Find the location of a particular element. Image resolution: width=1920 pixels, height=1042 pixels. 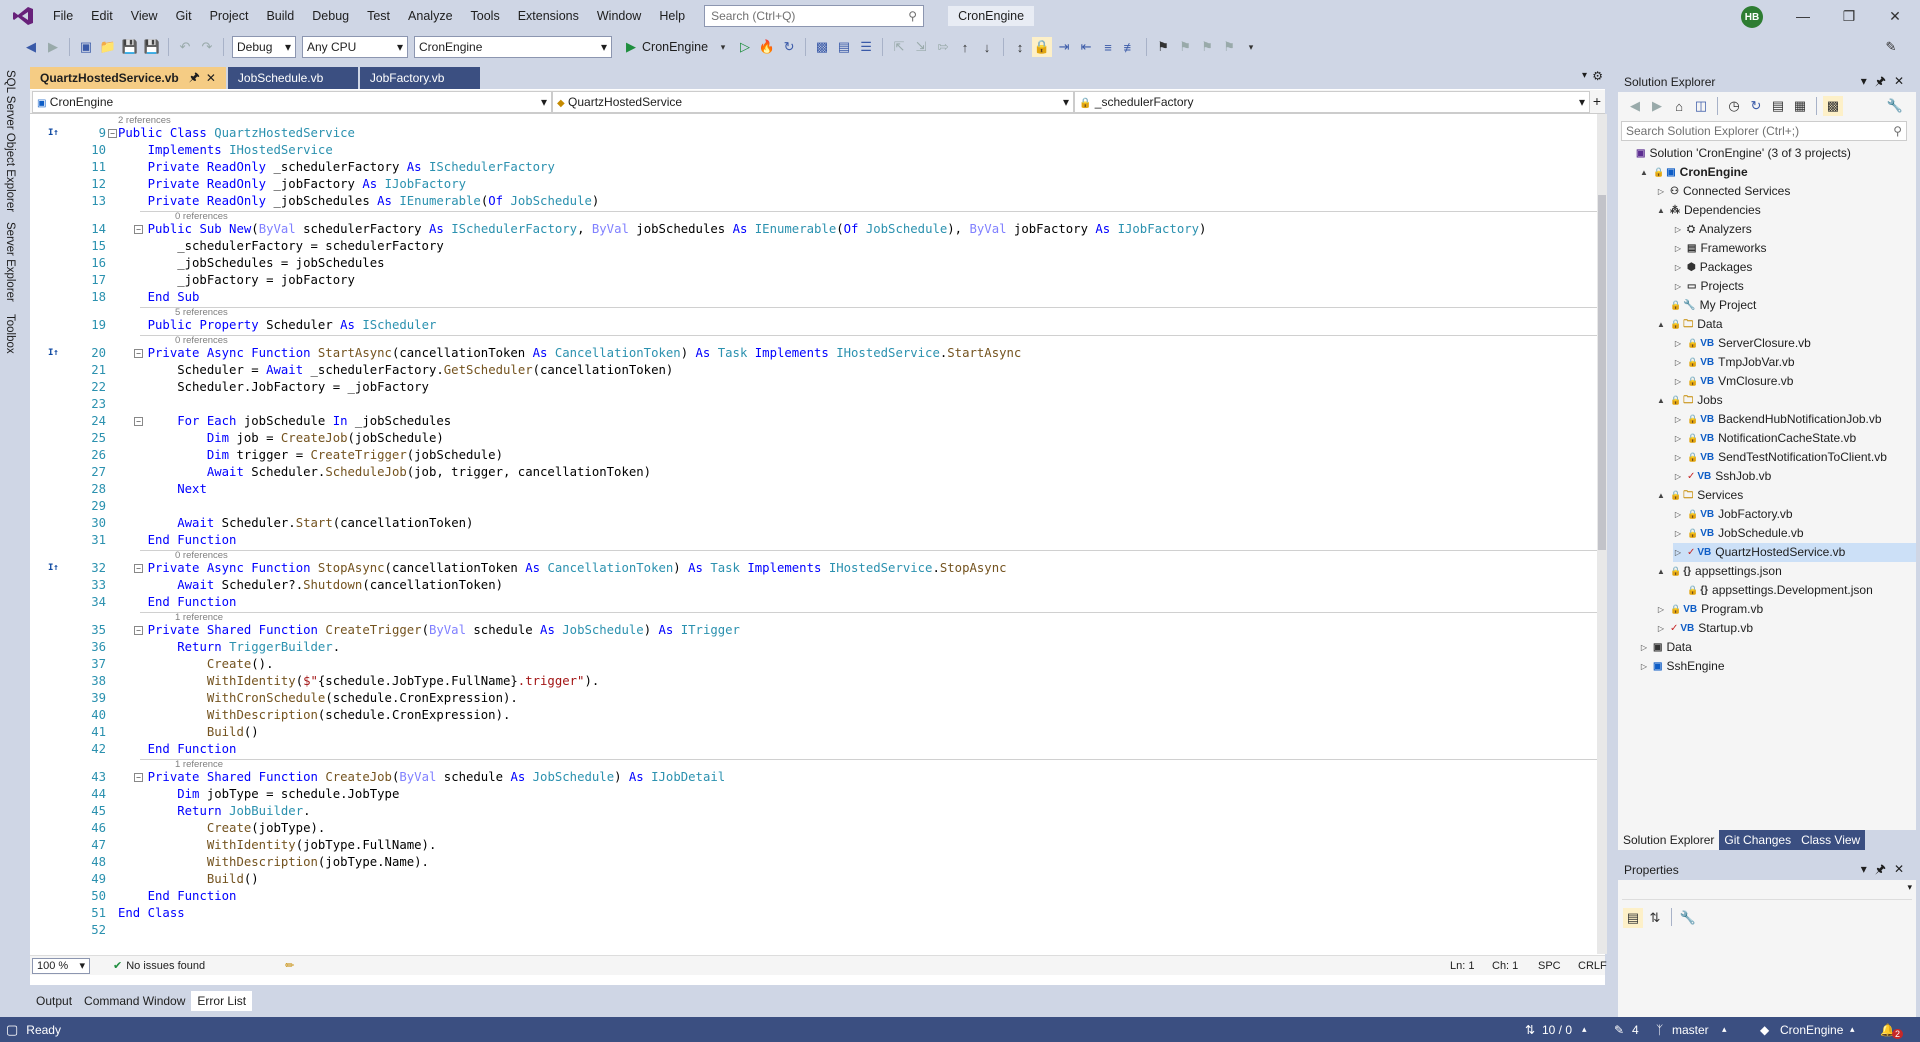

tree-item: ▷ ▤ Frameworks is located at coordinates (1794, 248).